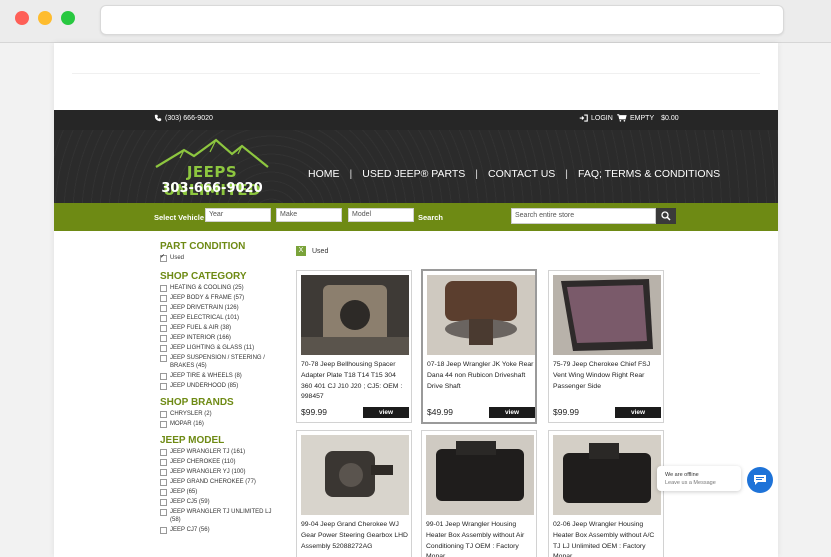  What do you see at coordinates (596, 118) in the screenshot?
I see `login-link: LOGIN` at bounding box center [596, 118].